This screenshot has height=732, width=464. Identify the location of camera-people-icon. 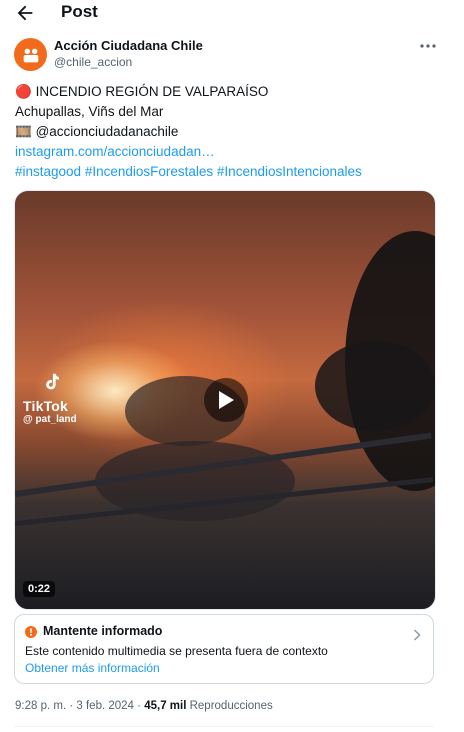
(30, 55).